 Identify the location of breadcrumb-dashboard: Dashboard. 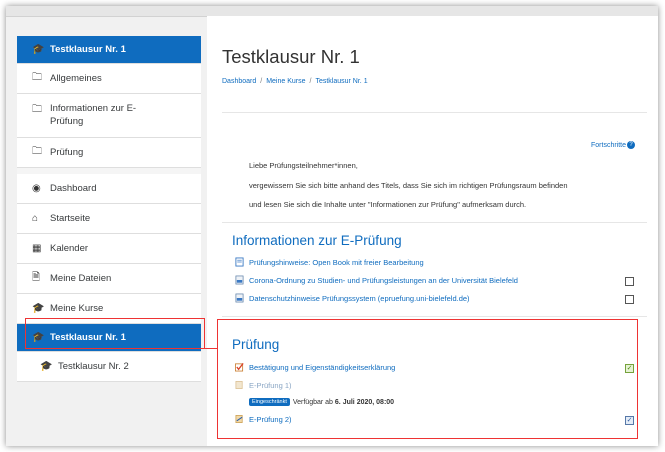
(239, 81).